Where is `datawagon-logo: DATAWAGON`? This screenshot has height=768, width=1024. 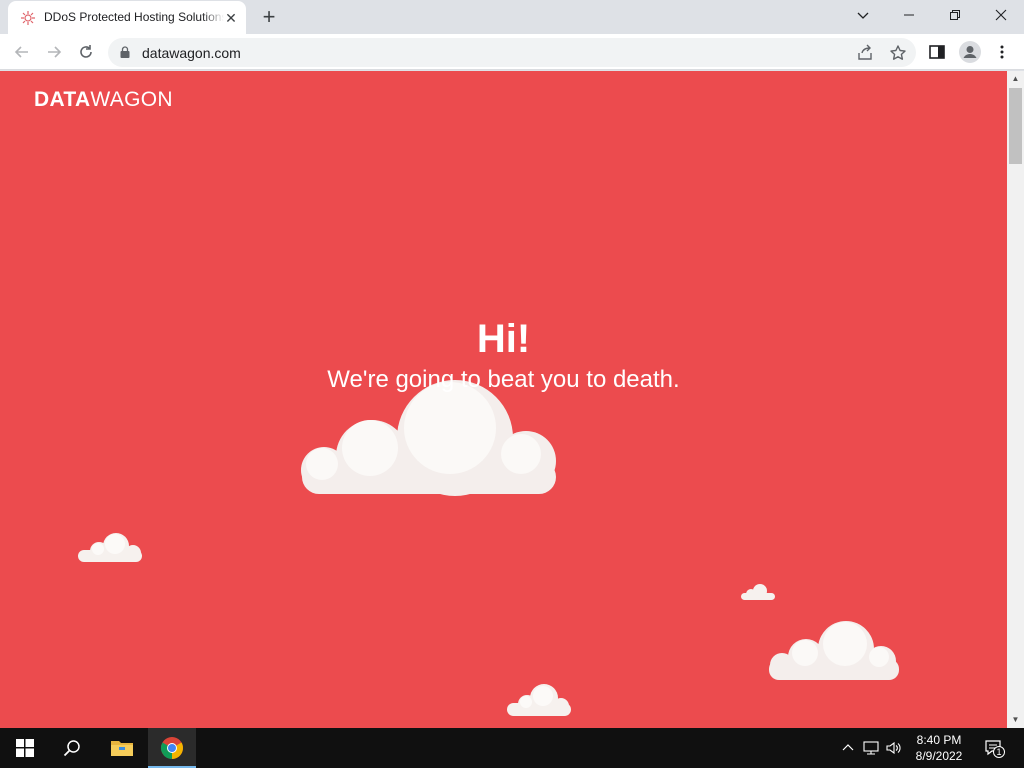 datawagon-logo: DATAWAGON is located at coordinates (103, 100).